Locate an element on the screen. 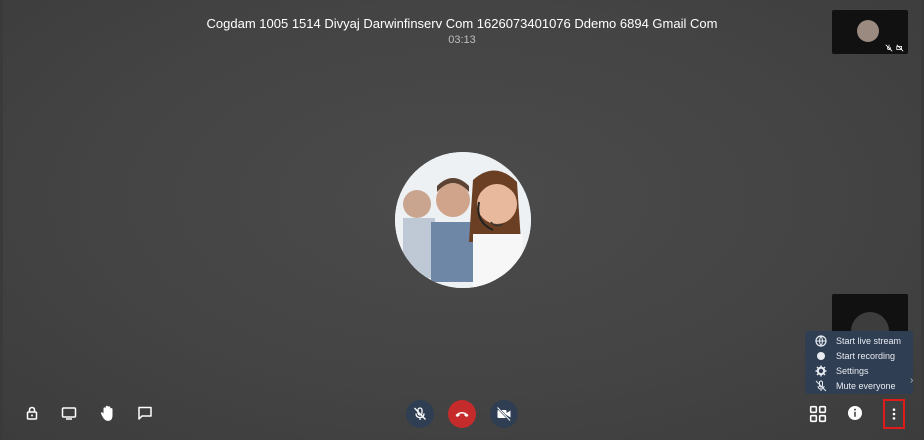  tile-view-button is located at coordinates (818, 414).